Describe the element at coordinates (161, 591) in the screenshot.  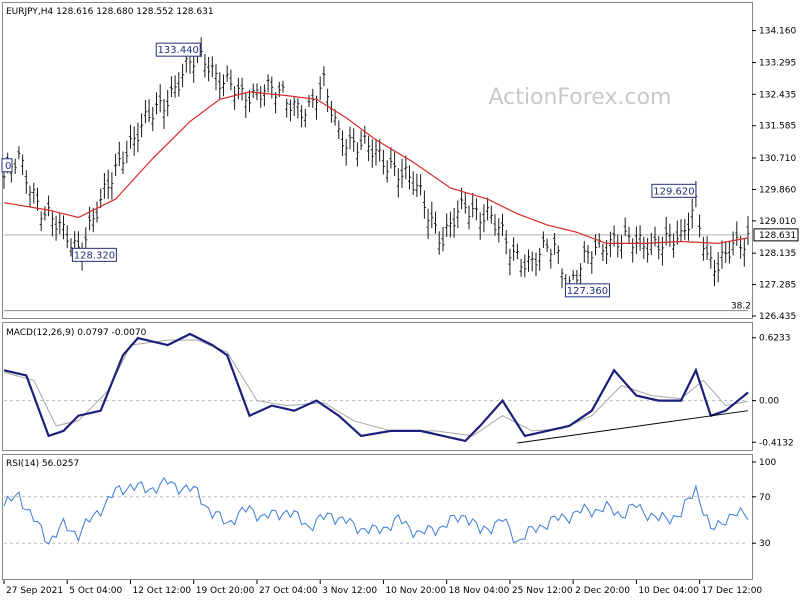
I see `x-axis-label: 12 Oct 12:00` at that location.